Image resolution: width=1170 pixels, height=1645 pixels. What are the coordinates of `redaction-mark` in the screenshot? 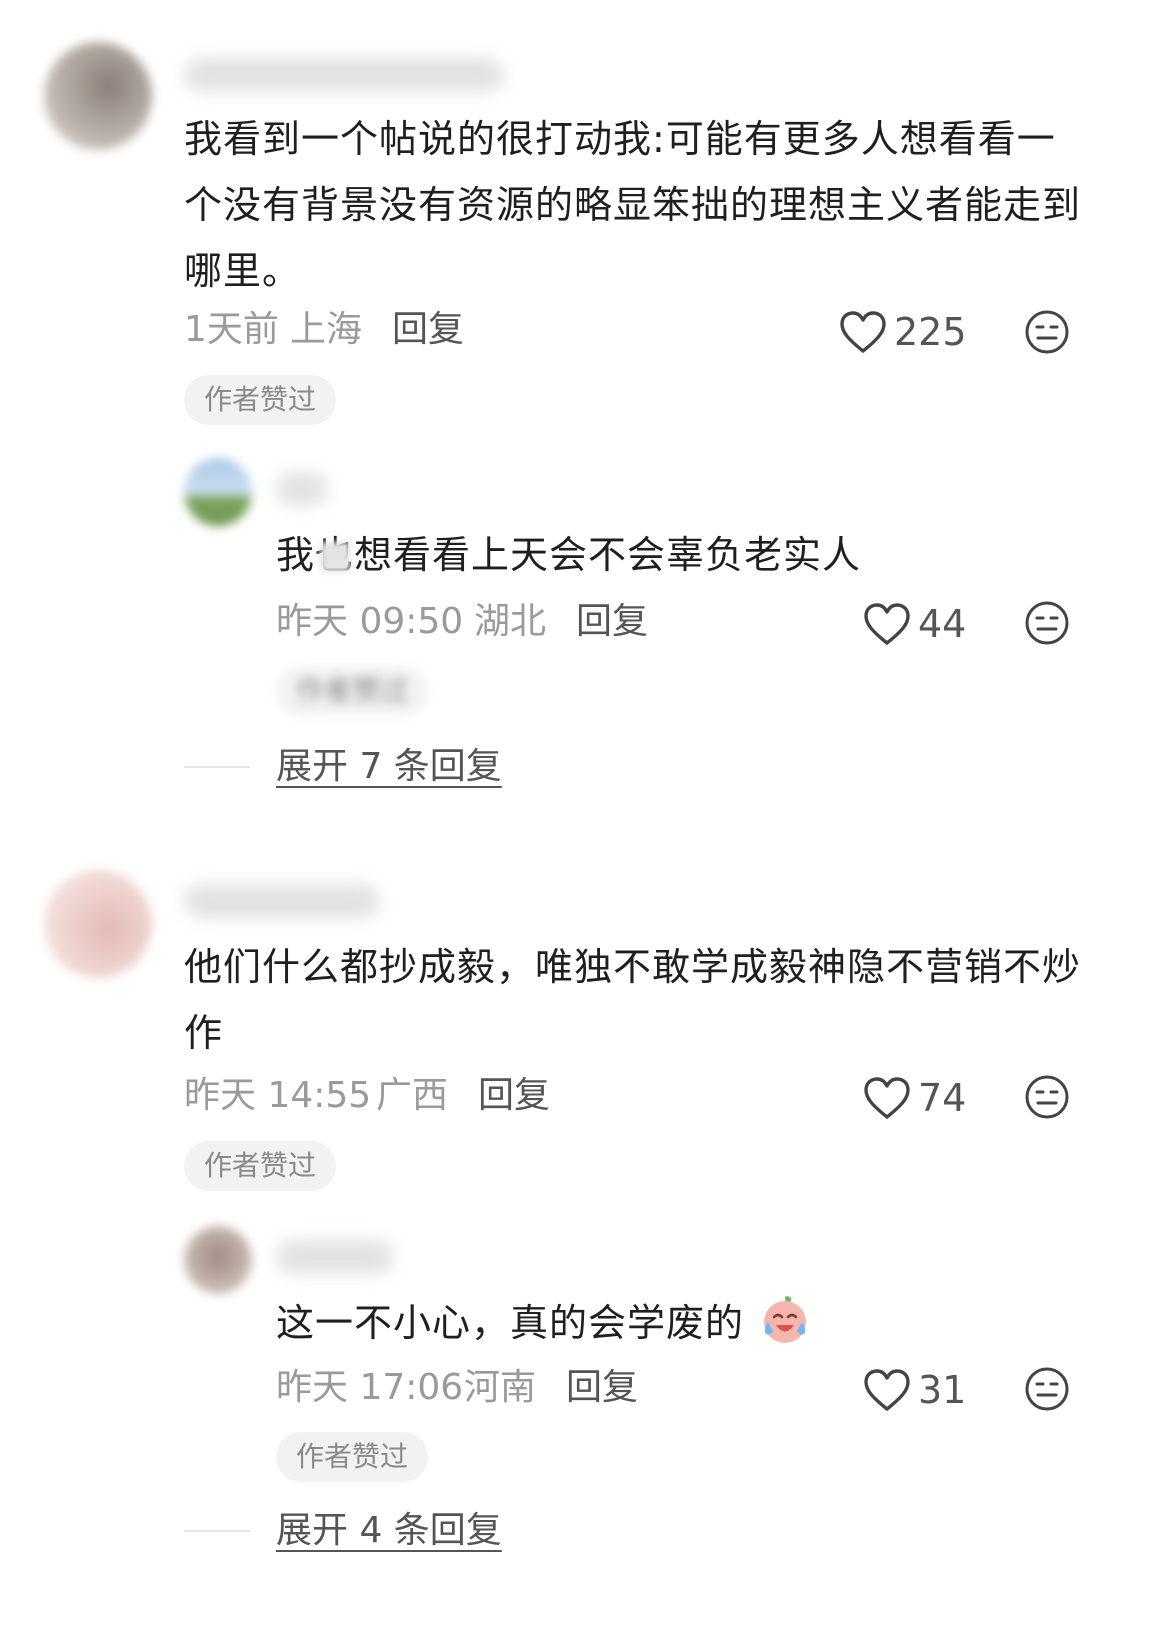 It's located at (335, 557).